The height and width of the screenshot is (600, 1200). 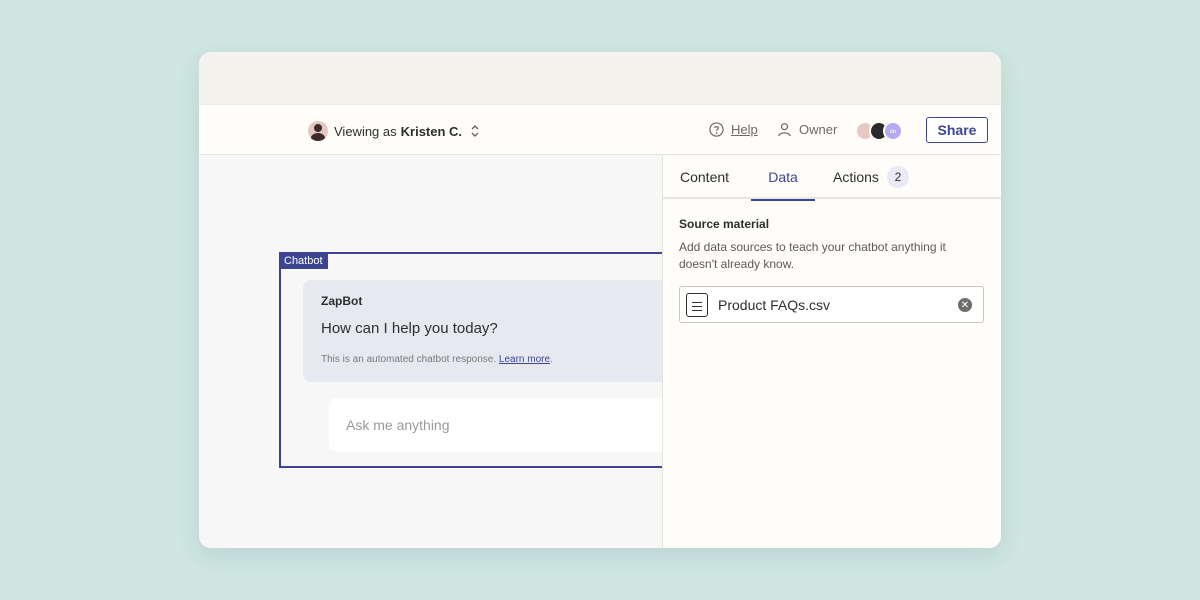 What do you see at coordinates (716, 129) in the screenshot?
I see `help-icon` at bounding box center [716, 129].